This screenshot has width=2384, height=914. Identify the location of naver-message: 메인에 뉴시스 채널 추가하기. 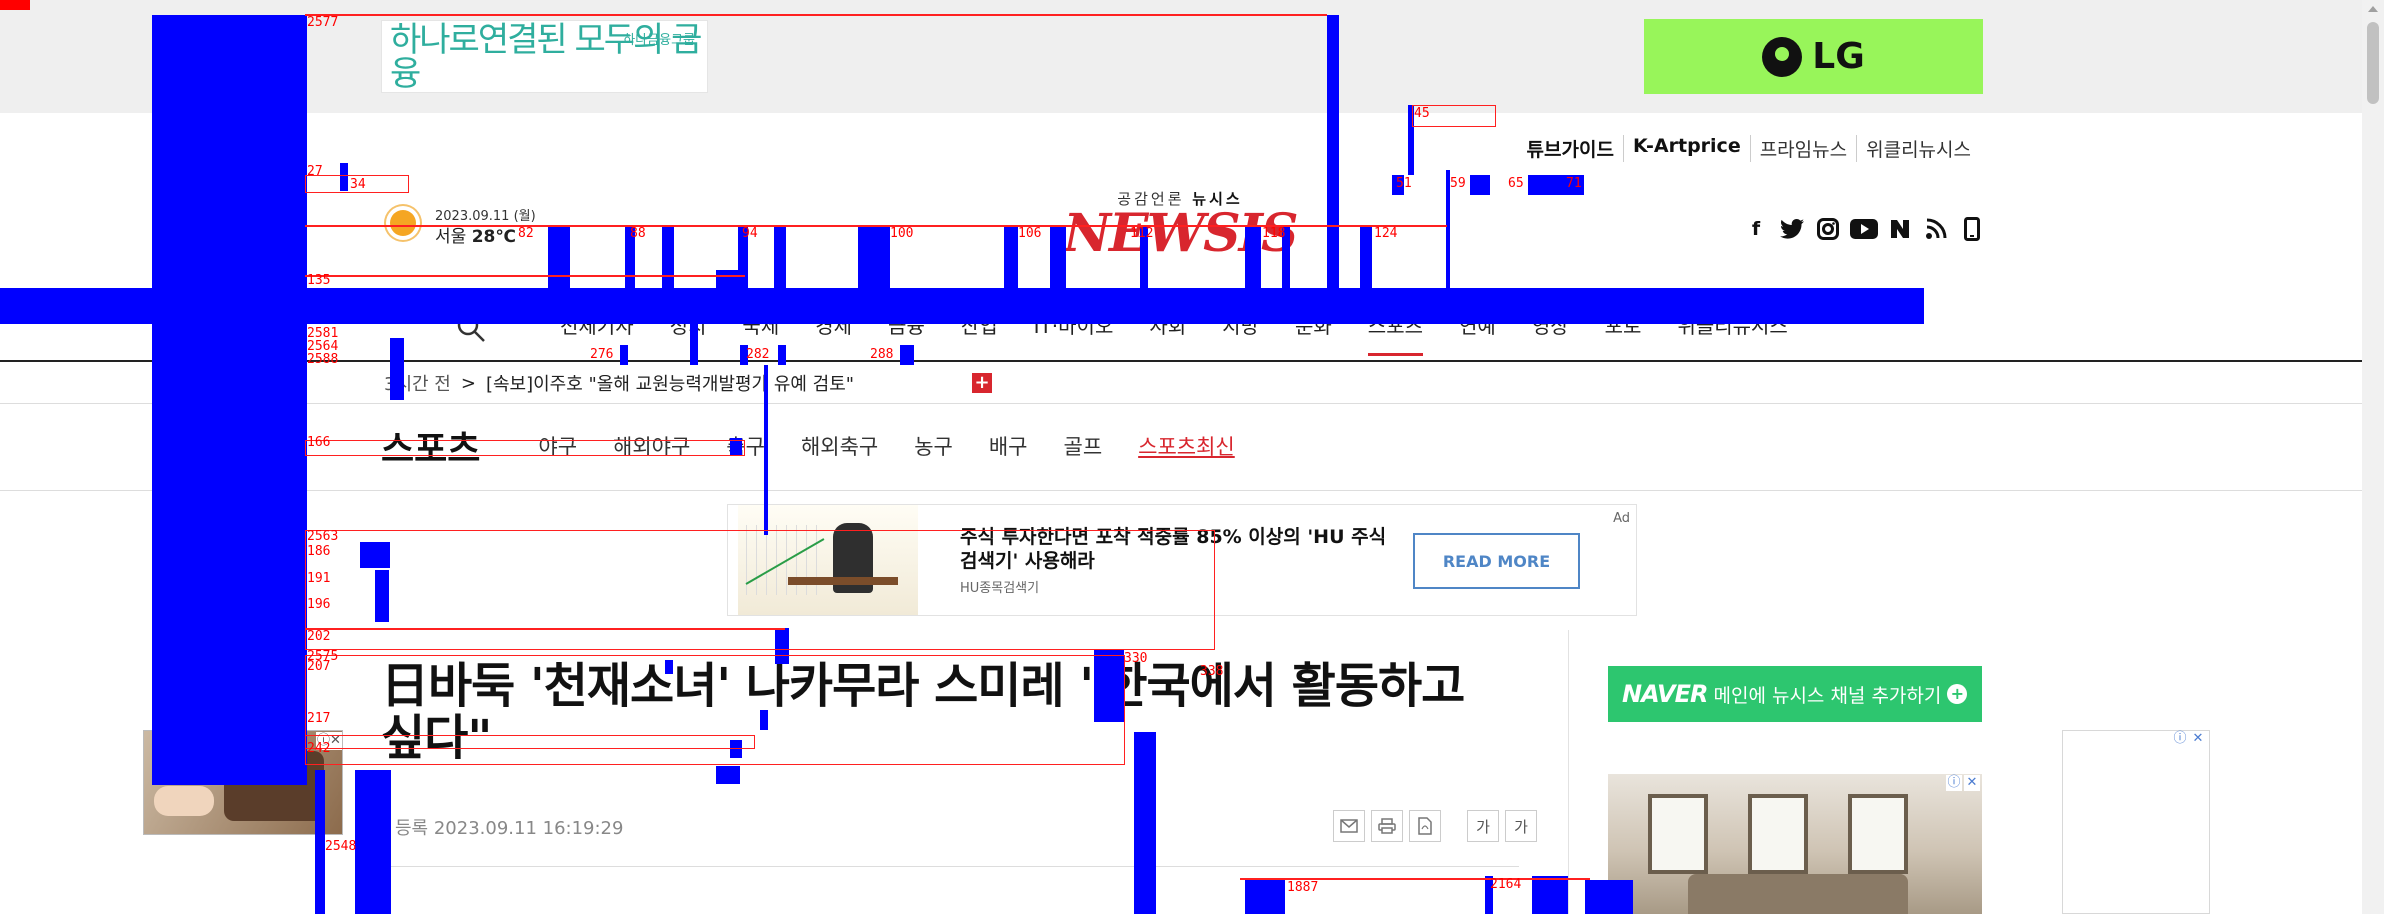
(1827, 695).